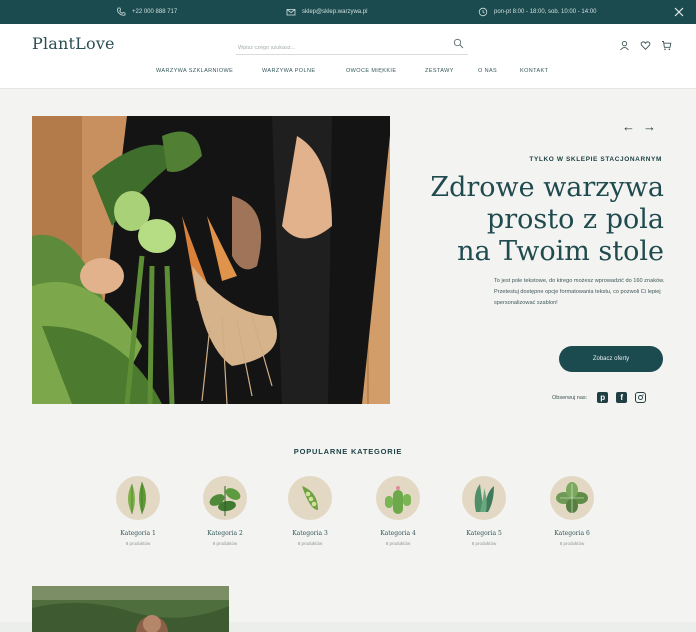 Image resolution: width=696 pixels, height=632 pixels. I want to click on category-card-4: Kategoria 4 8 produktów, so click(398, 511).